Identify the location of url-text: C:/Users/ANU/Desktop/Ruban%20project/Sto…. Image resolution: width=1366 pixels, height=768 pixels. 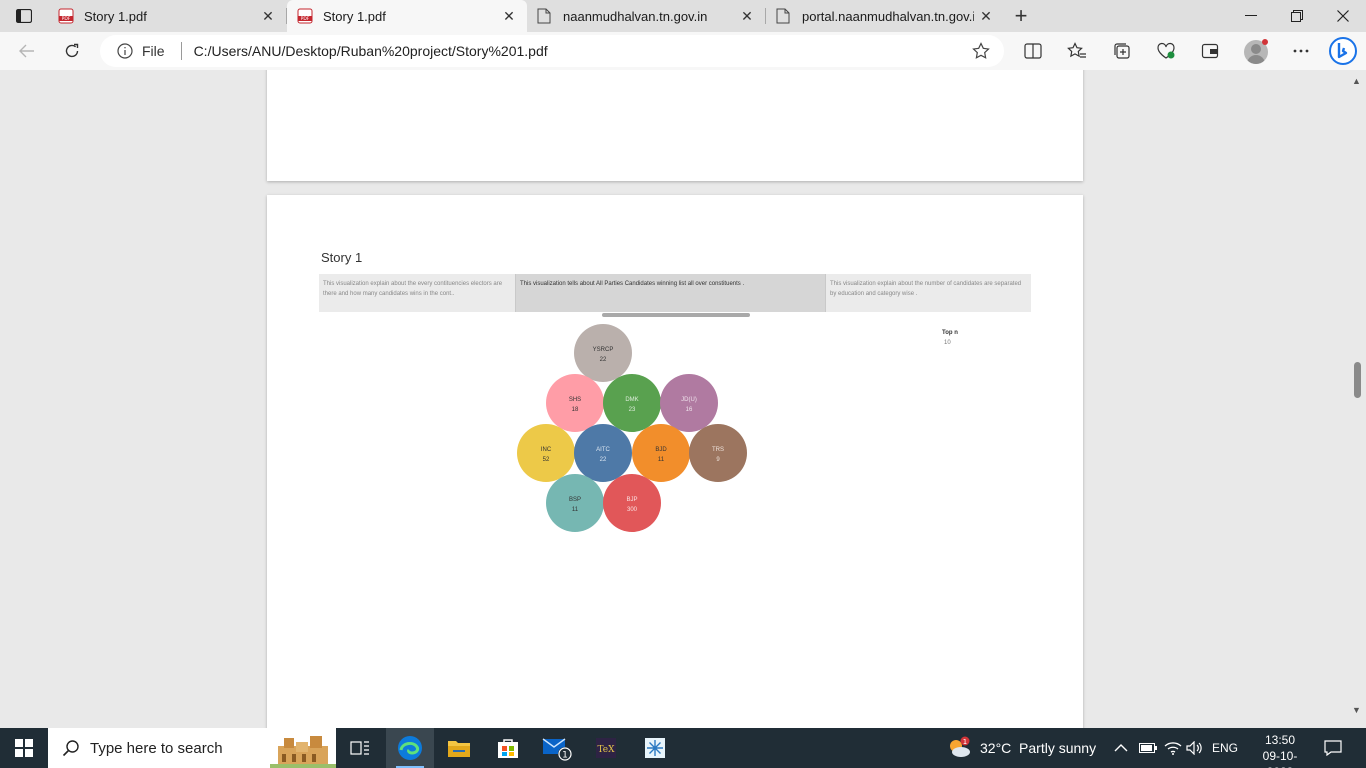
(580, 51).